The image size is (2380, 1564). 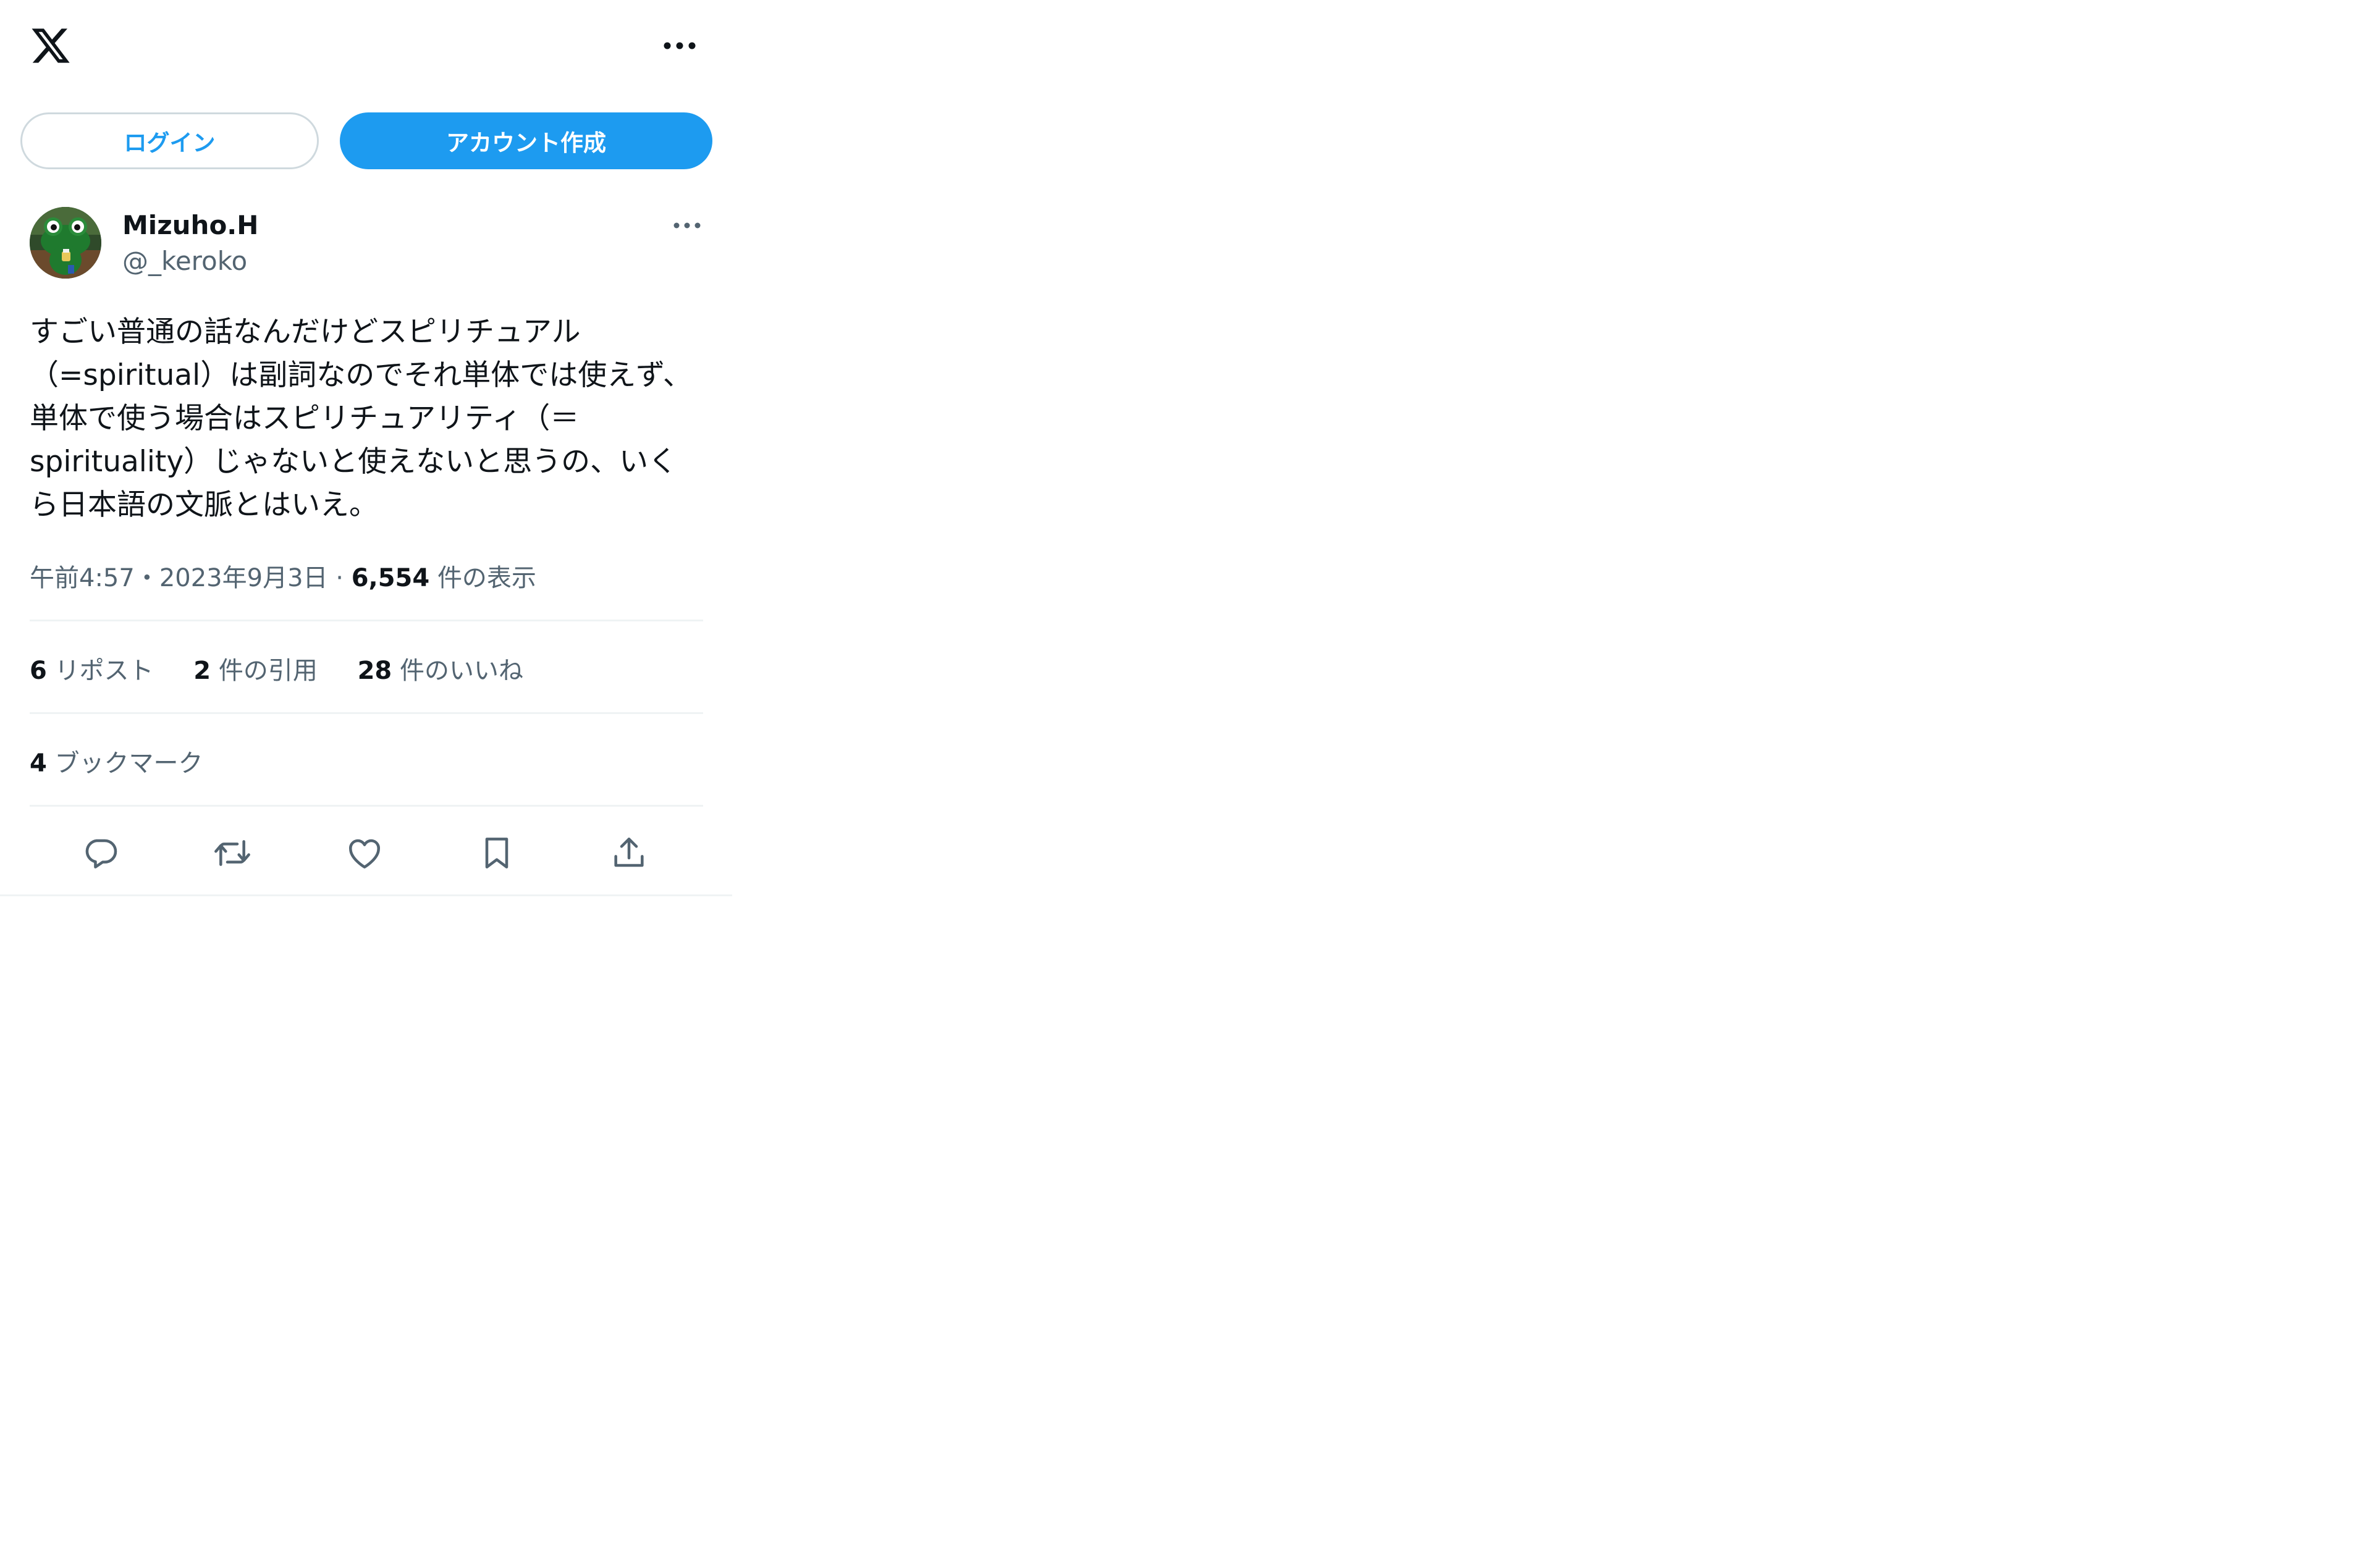 I want to click on avatar, so click(x=65, y=243).